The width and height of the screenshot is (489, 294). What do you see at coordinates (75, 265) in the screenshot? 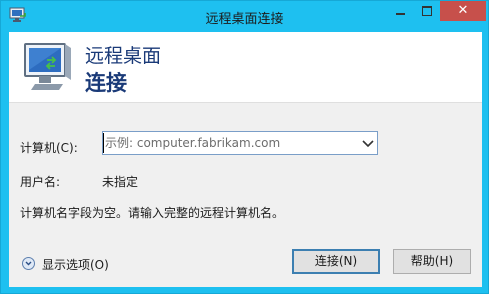
I see `show-options-label: 显示选项(O)` at bounding box center [75, 265].